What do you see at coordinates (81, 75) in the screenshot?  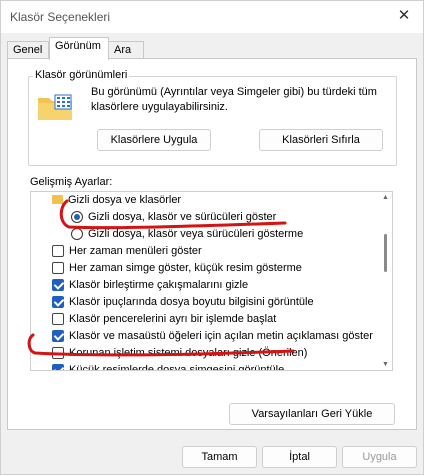 I see `folder-views-title: Klasör görünümleri` at bounding box center [81, 75].